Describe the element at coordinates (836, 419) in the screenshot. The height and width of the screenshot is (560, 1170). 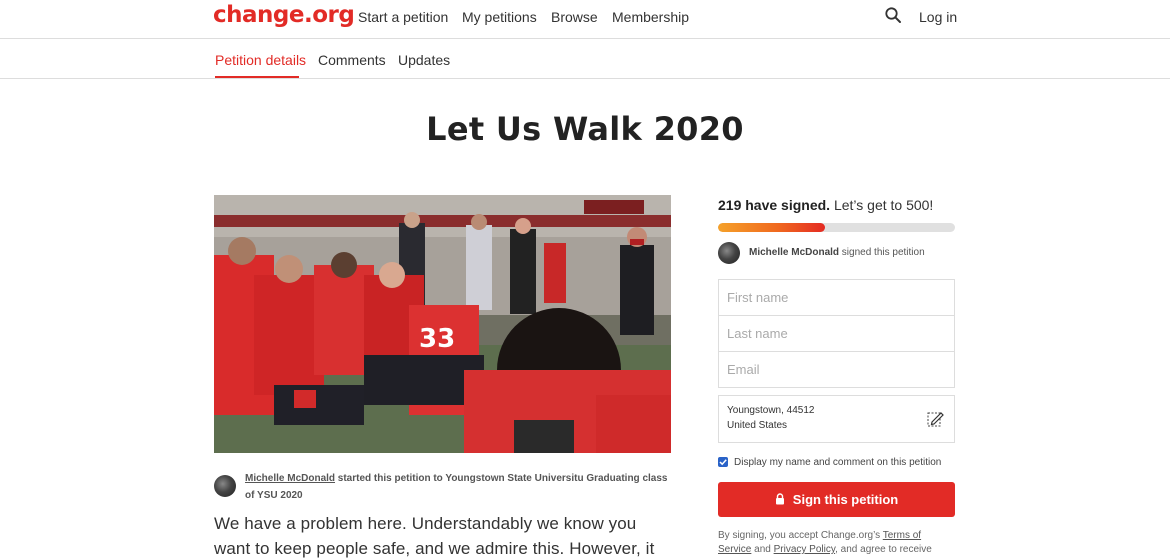
I see `location-field: Youngstown, 44512 United States` at that location.